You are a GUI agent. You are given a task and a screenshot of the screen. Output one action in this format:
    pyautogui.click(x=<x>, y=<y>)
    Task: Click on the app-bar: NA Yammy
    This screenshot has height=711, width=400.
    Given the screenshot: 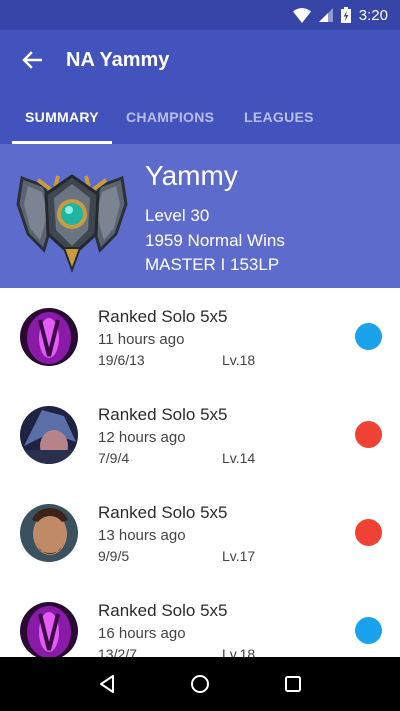 What is the action you would take?
    pyautogui.click(x=200, y=60)
    